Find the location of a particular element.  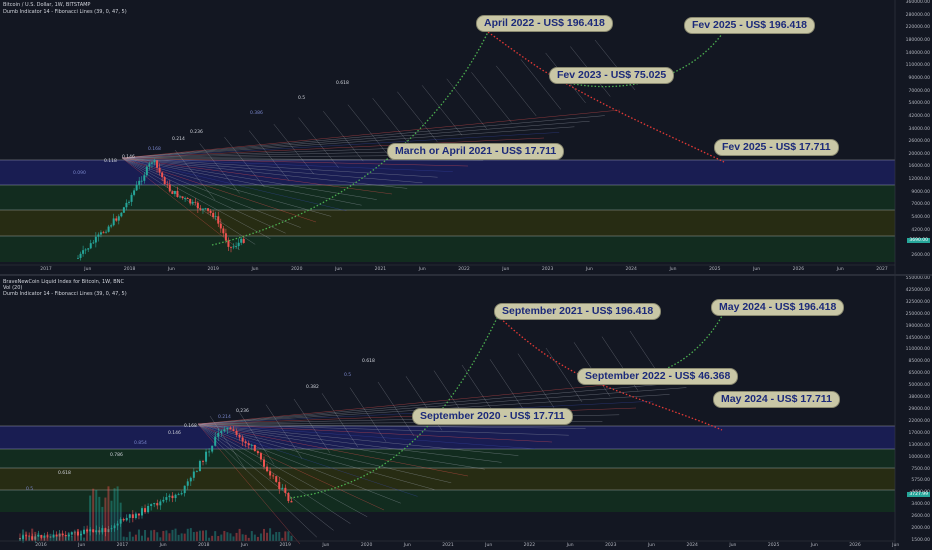

y-tick-label: 65000.00 is located at coordinates (919, 374).